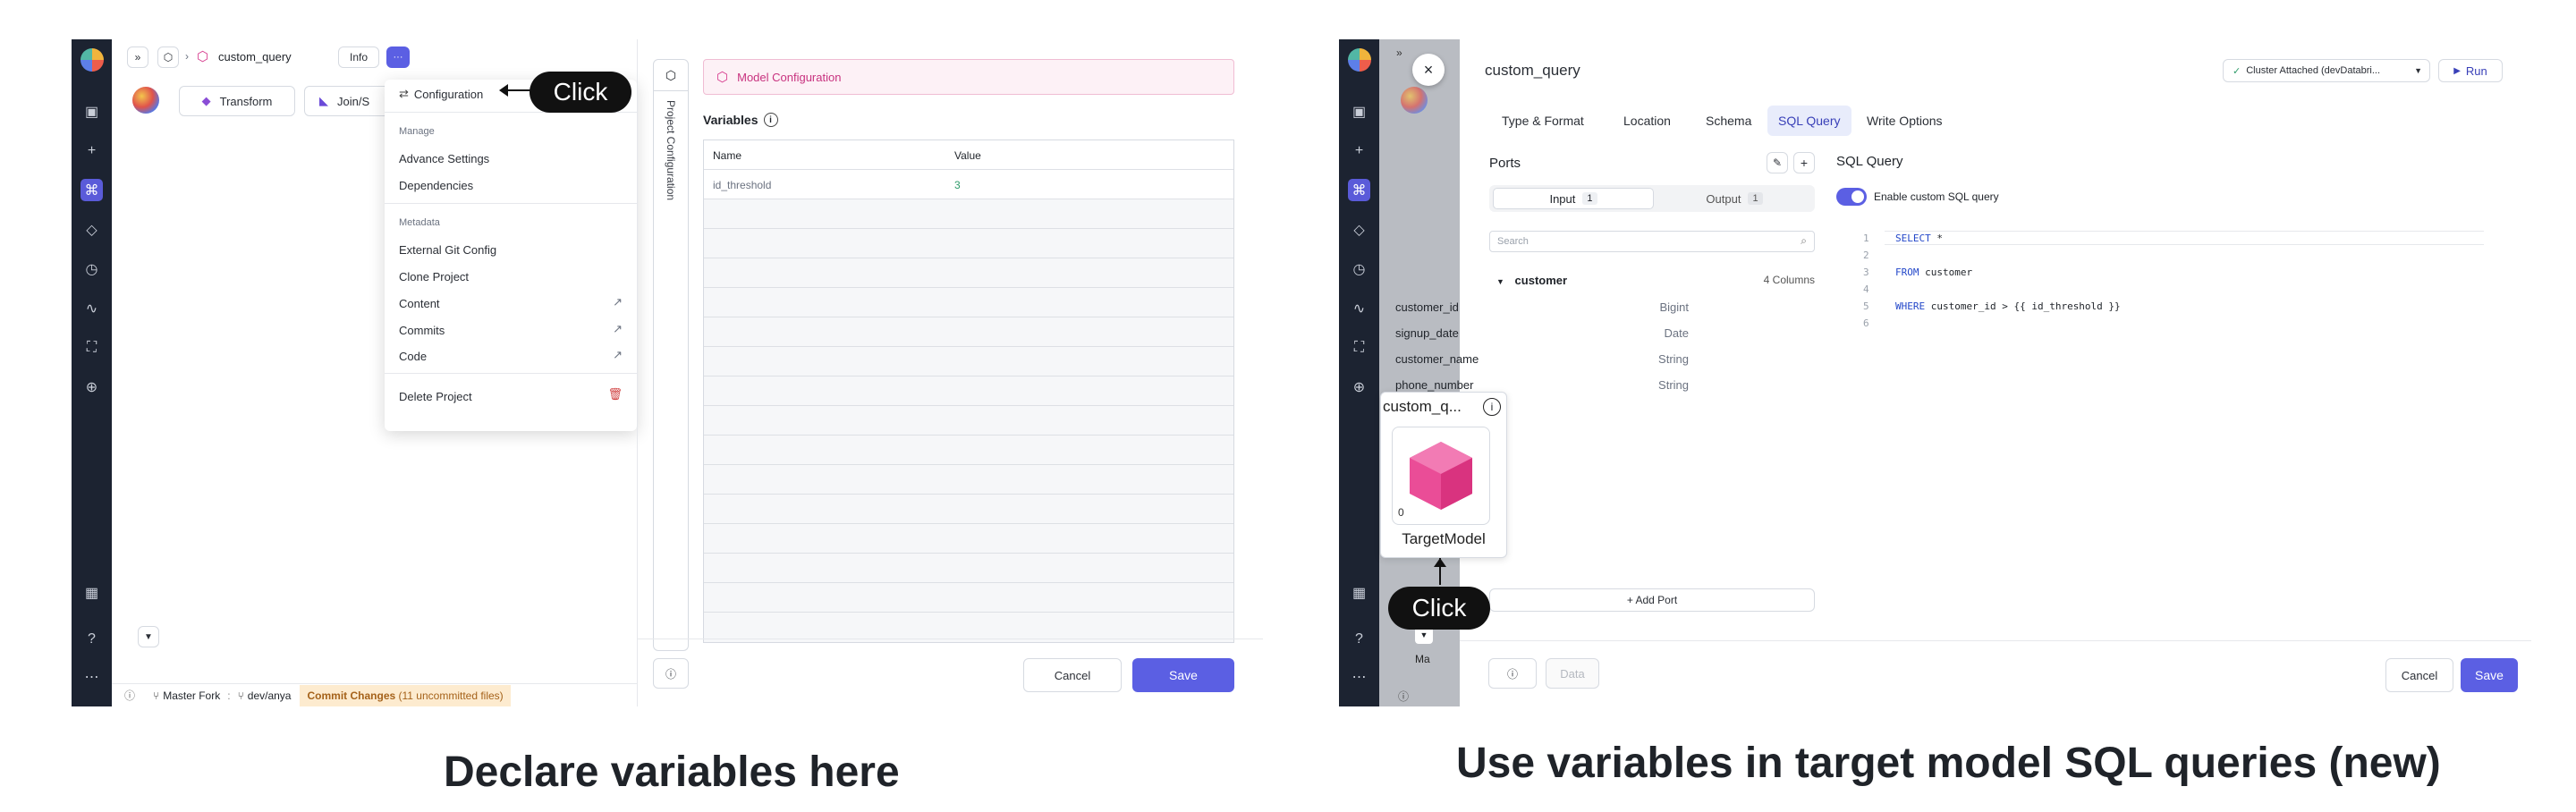  I want to click on variable-name-cell: id_threshold, so click(742, 185).